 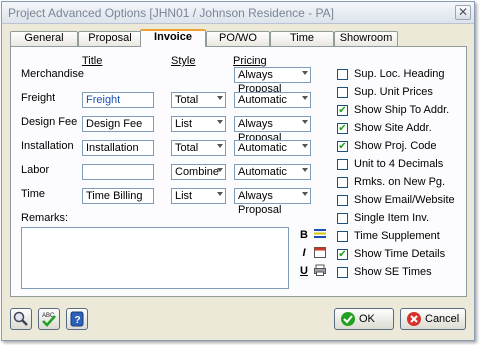 I want to click on ok-label: OK, so click(x=367, y=319).